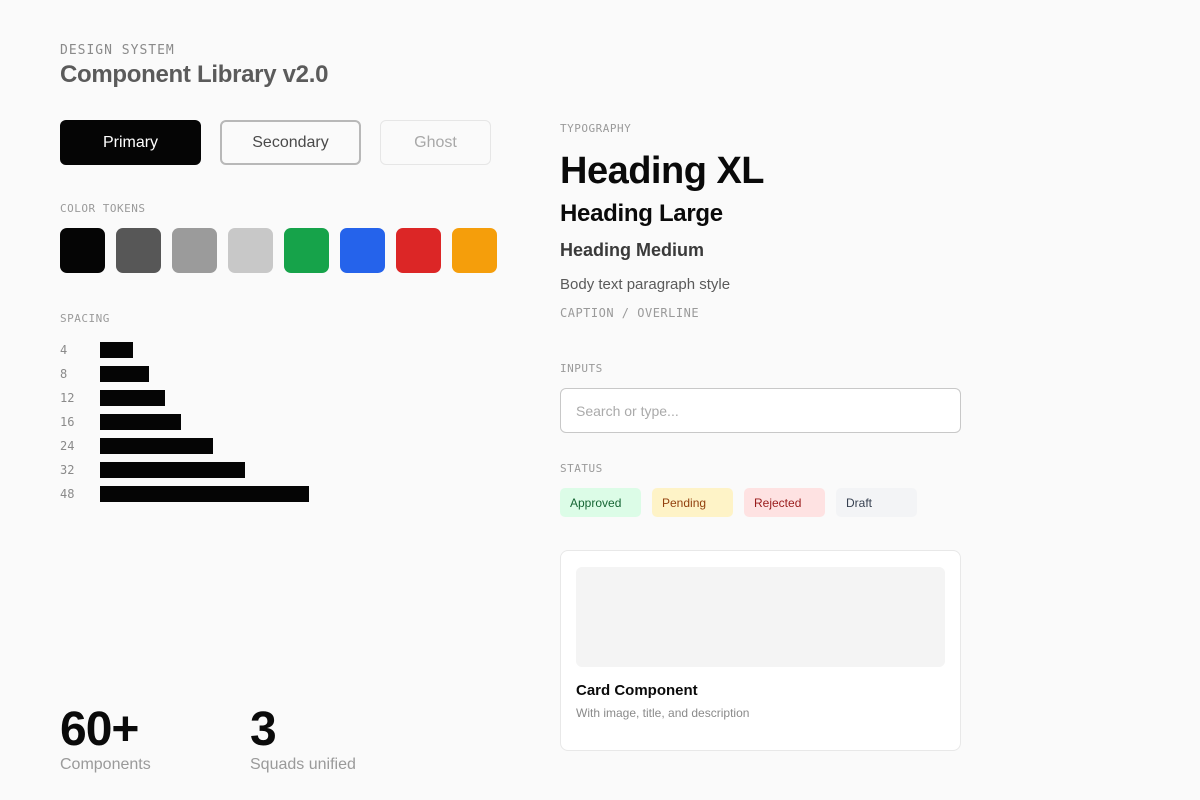  I want to click on search-input, so click(760, 410).